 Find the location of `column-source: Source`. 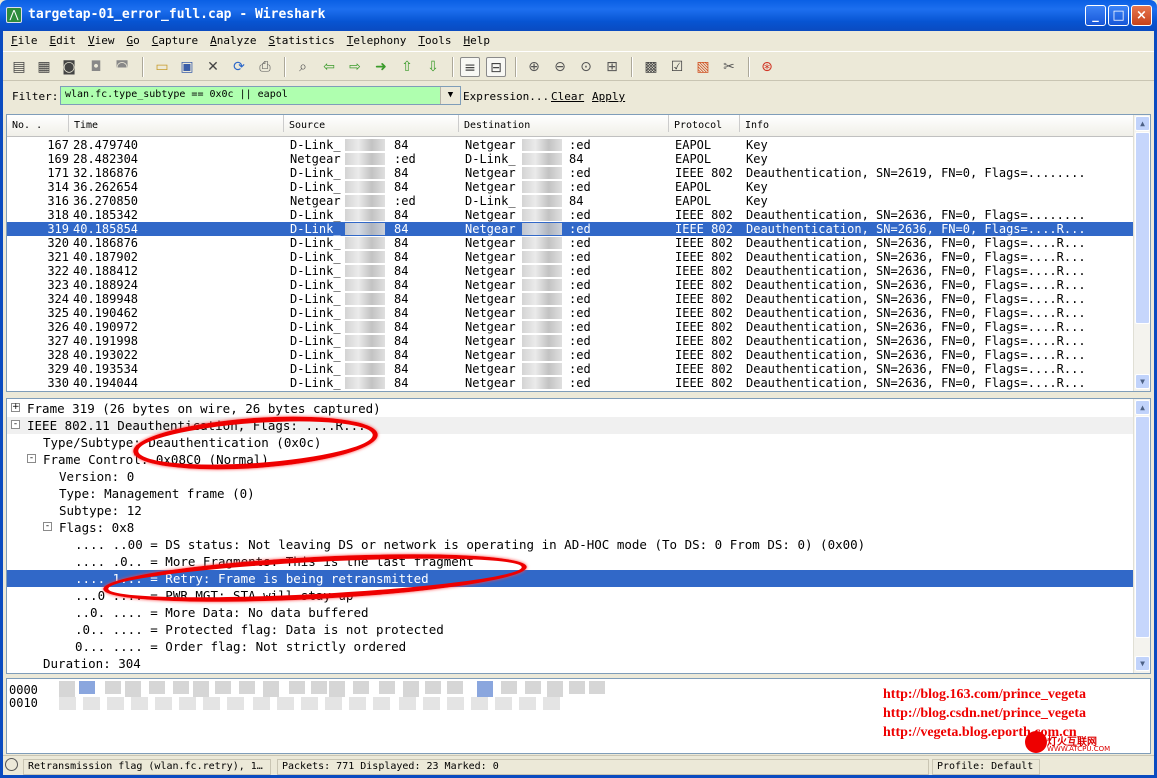

column-source: Source is located at coordinates (371, 123).